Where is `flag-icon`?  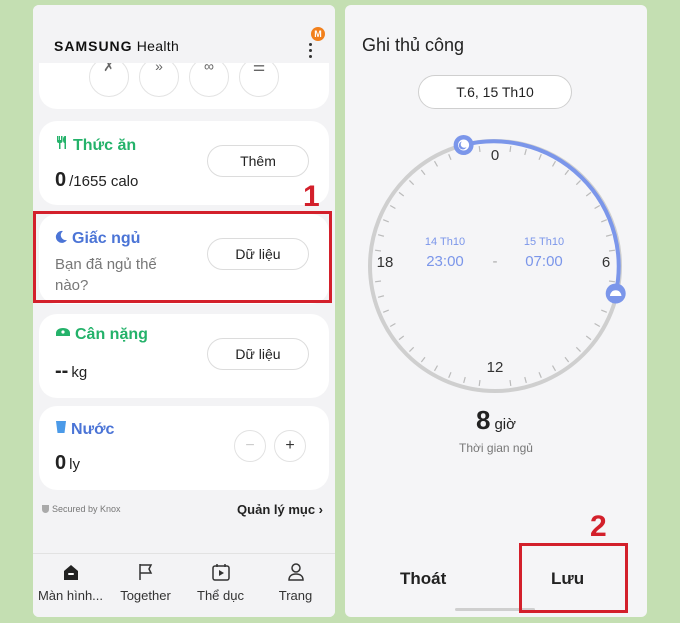
flag-icon is located at coordinates (146, 572).